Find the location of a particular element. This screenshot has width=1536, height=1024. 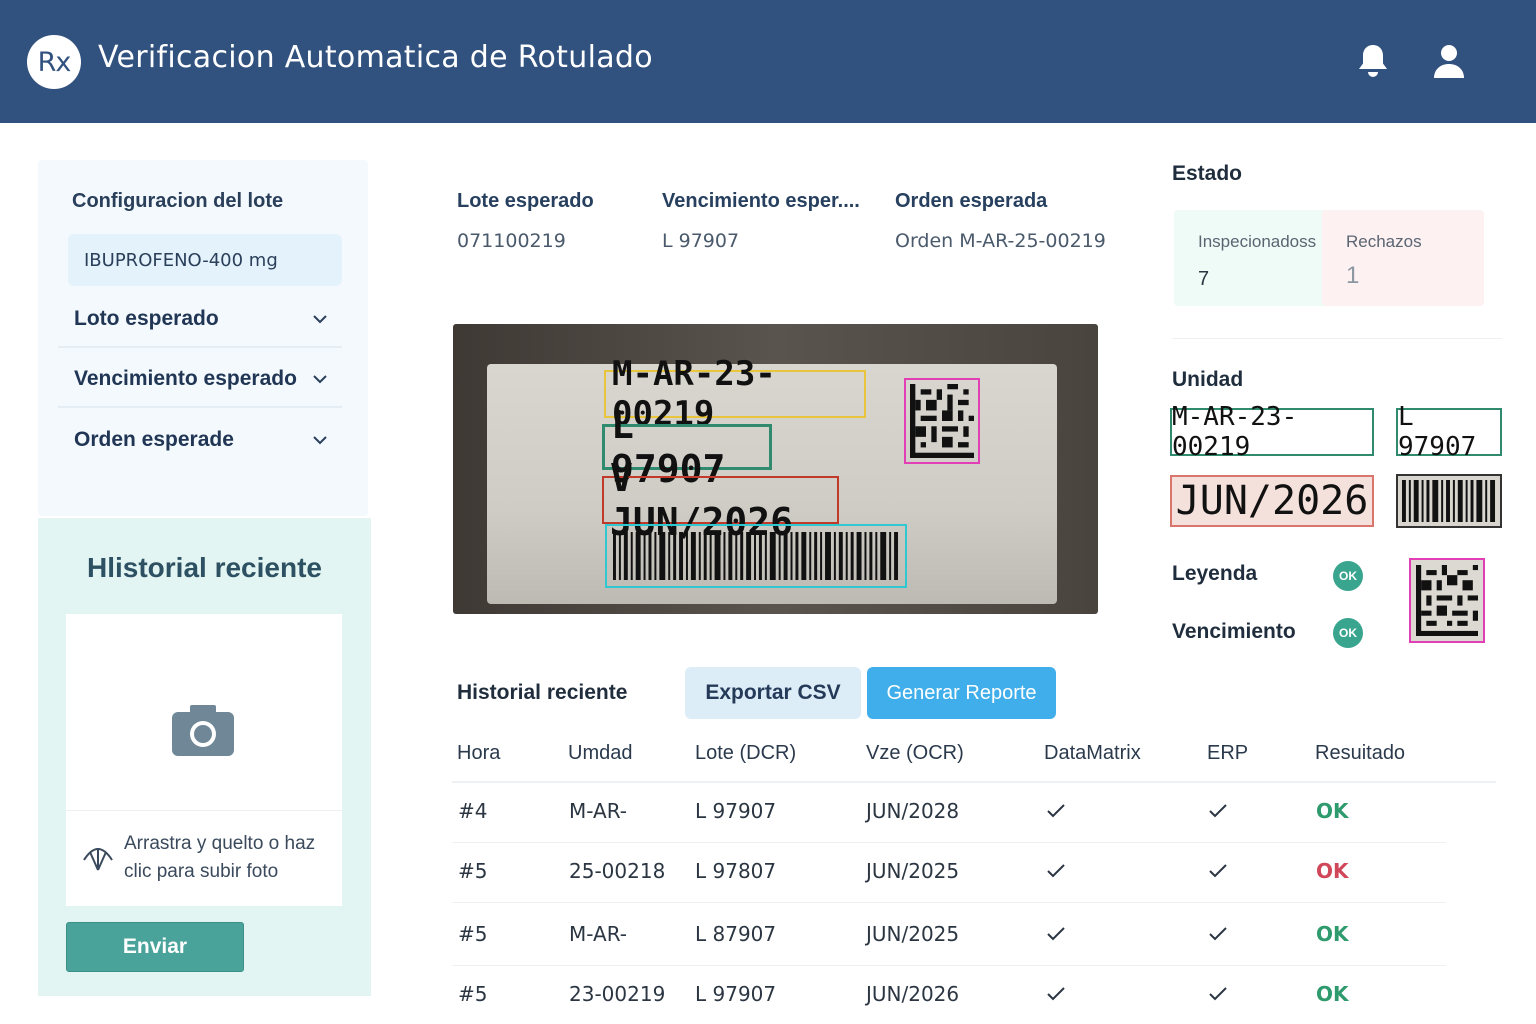

crop-barcode is located at coordinates (1449, 501).